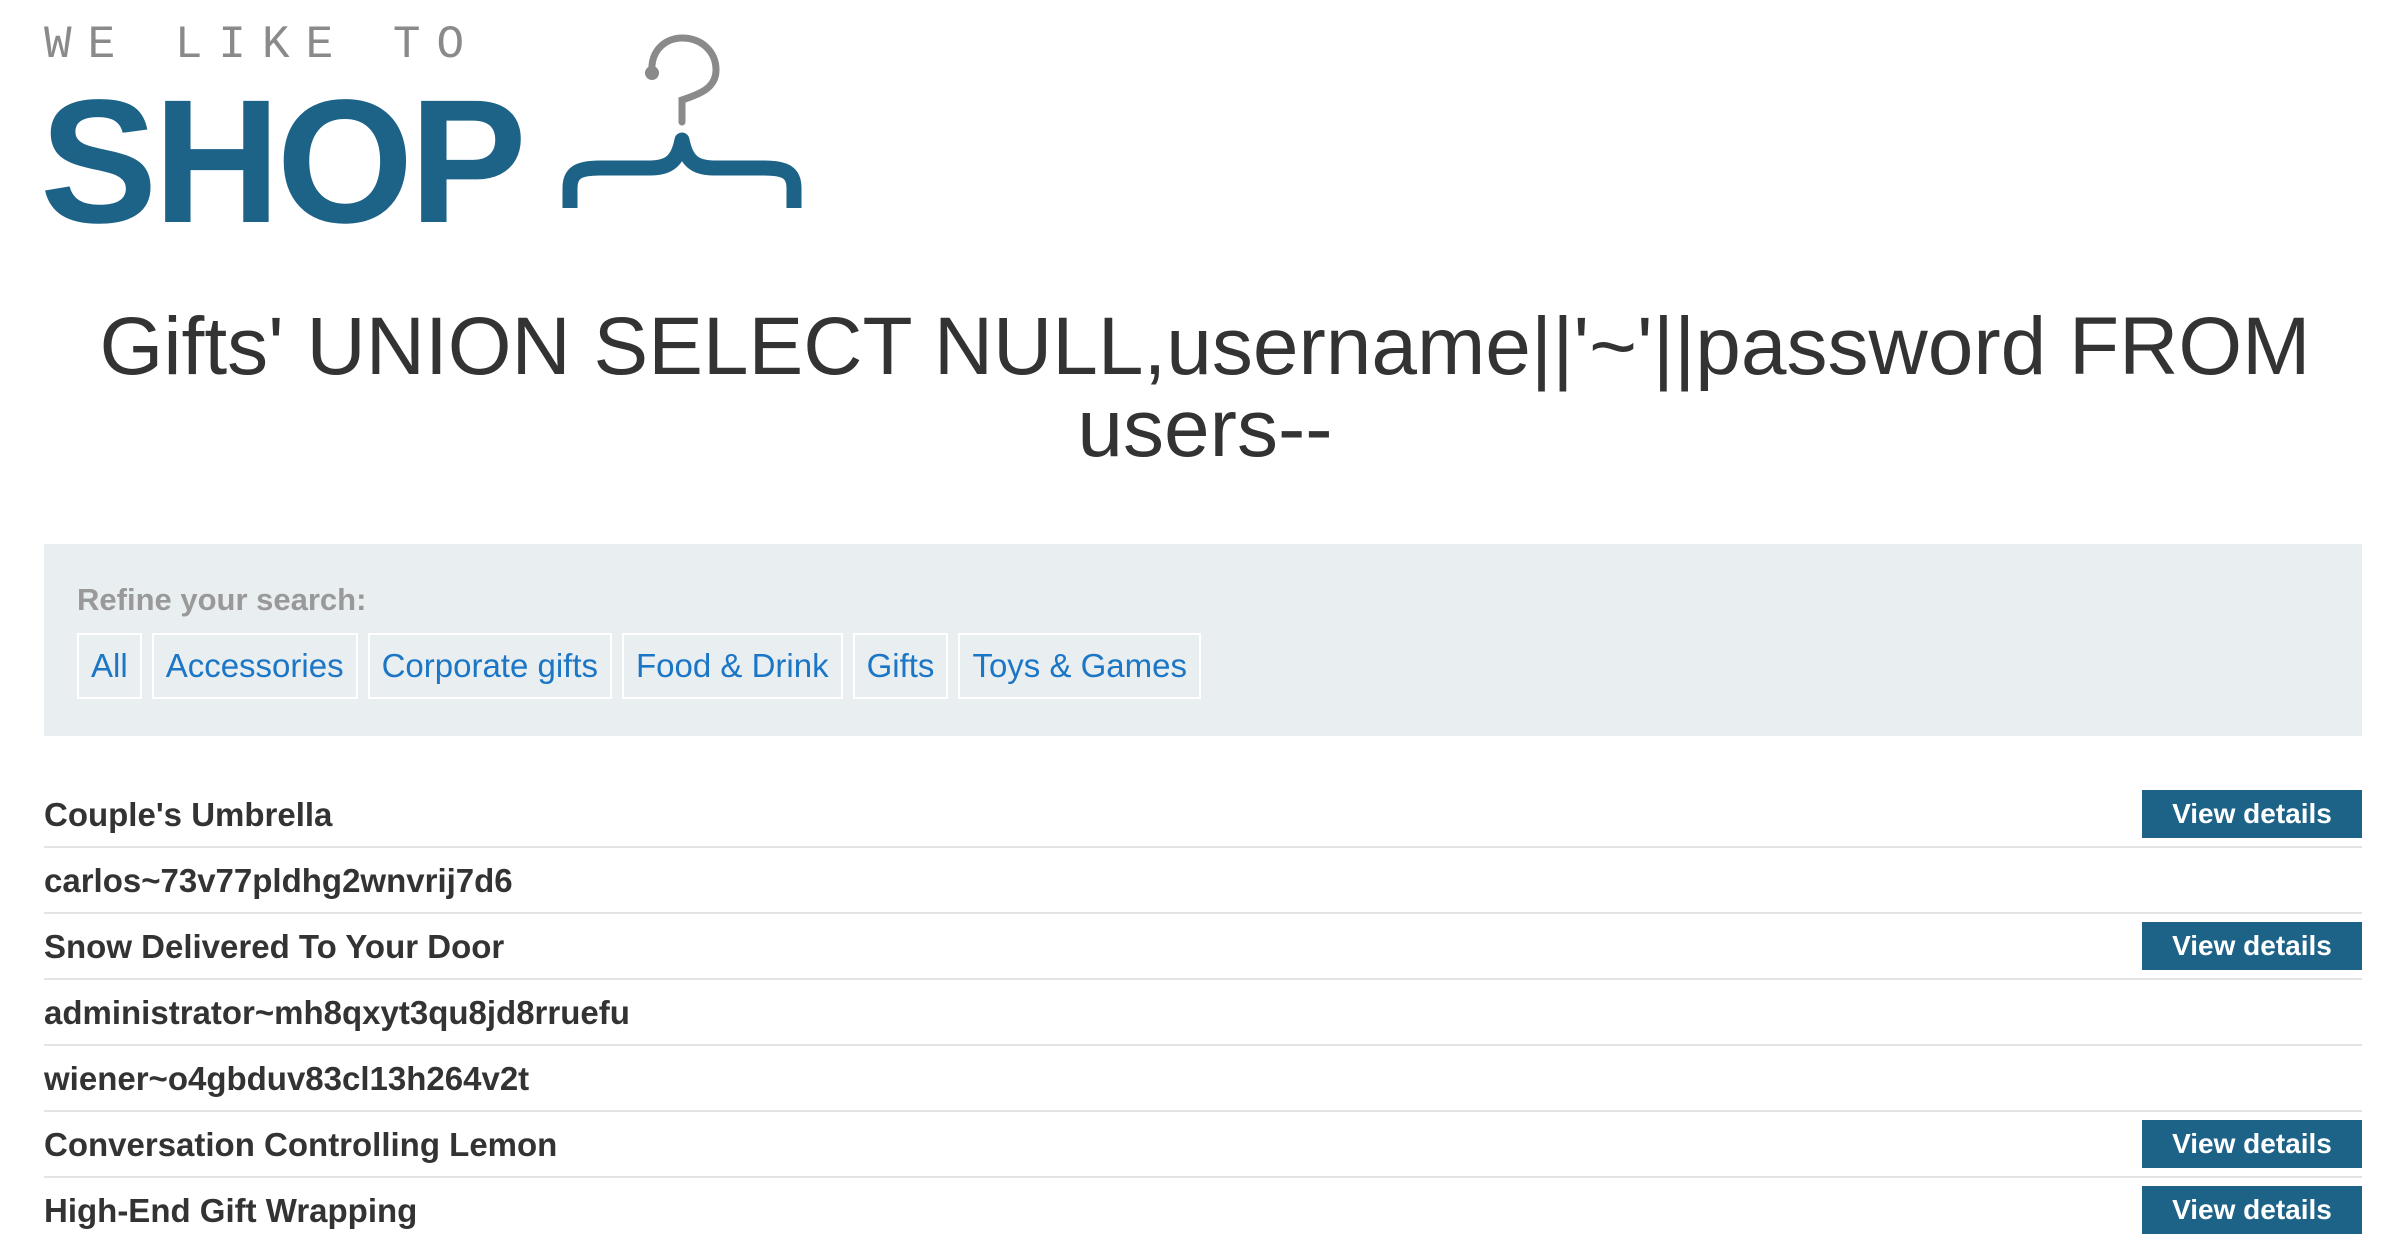 The height and width of the screenshot is (1242, 2408). Describe the element at coordinates (1203, 1079) in the screenshot. I see `table-row: wiener~o4gbduv83cl13h264v2t` at that location.